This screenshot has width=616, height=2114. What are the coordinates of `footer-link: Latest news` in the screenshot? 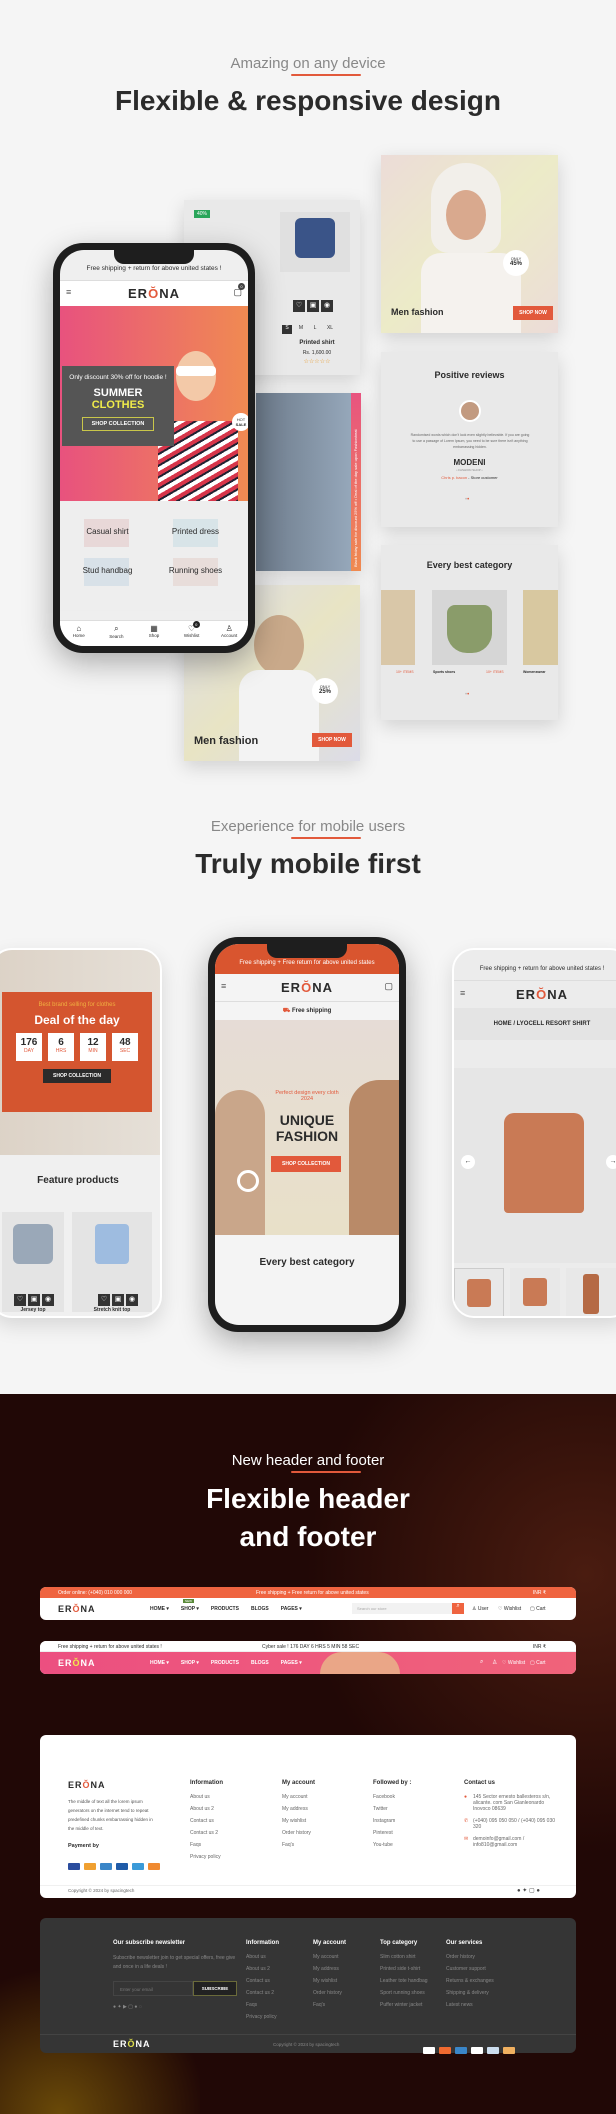 It's located at (470, 2005).